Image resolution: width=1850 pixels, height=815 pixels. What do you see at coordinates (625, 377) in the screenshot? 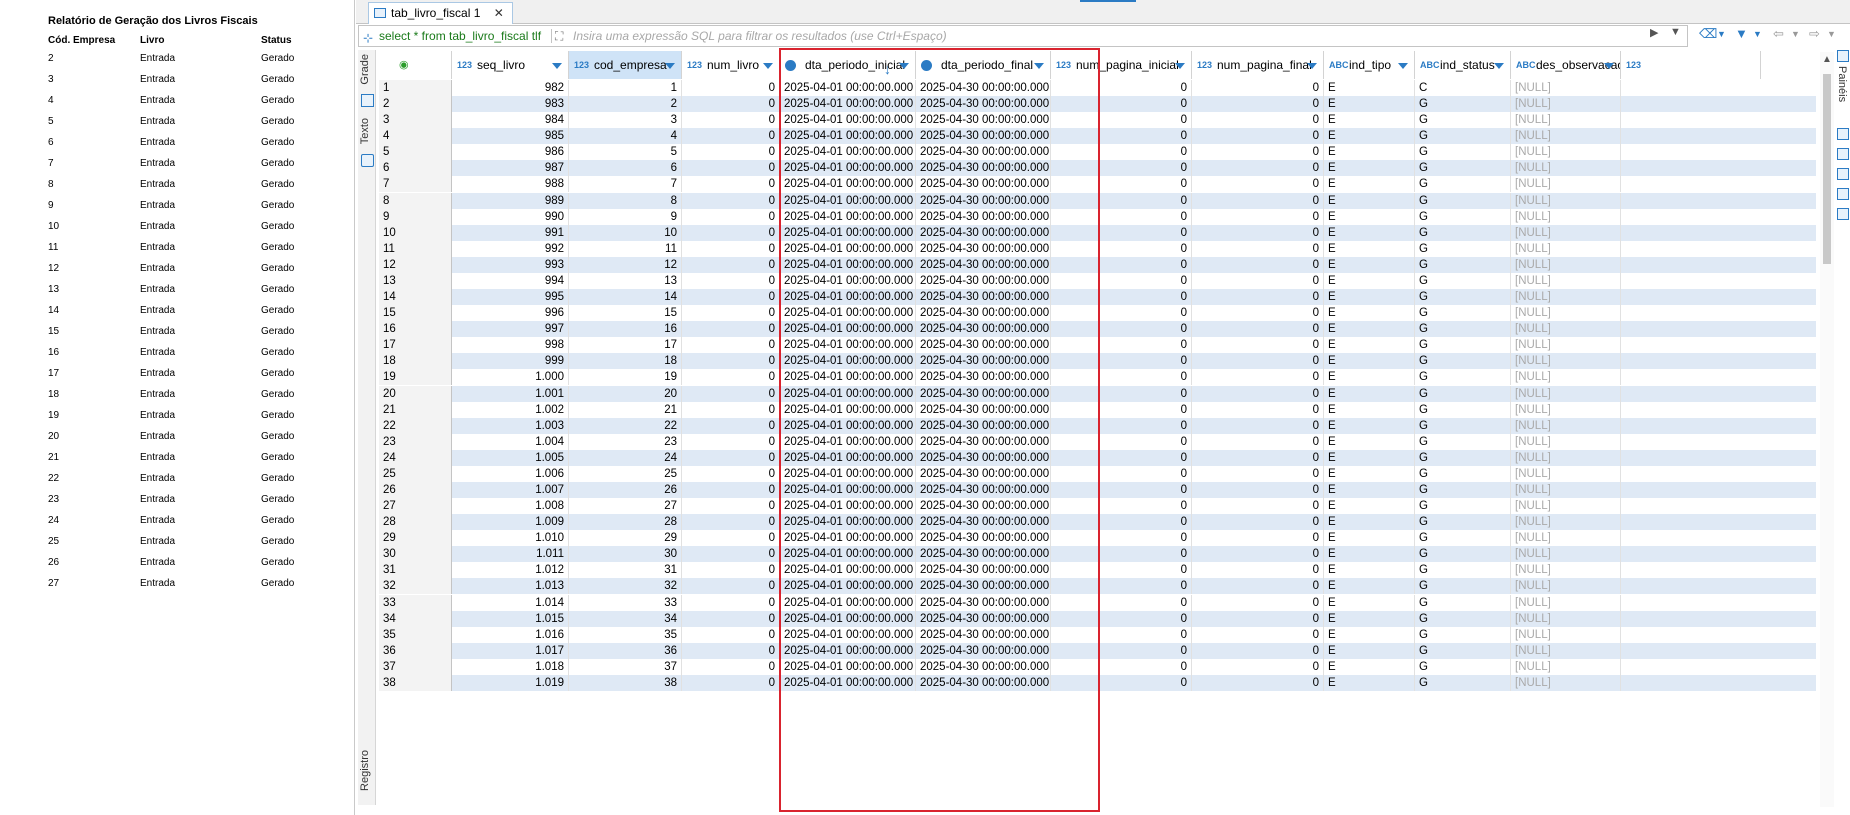
I see `cell-cod-empresa: 19` at bounding box center [625, 377].